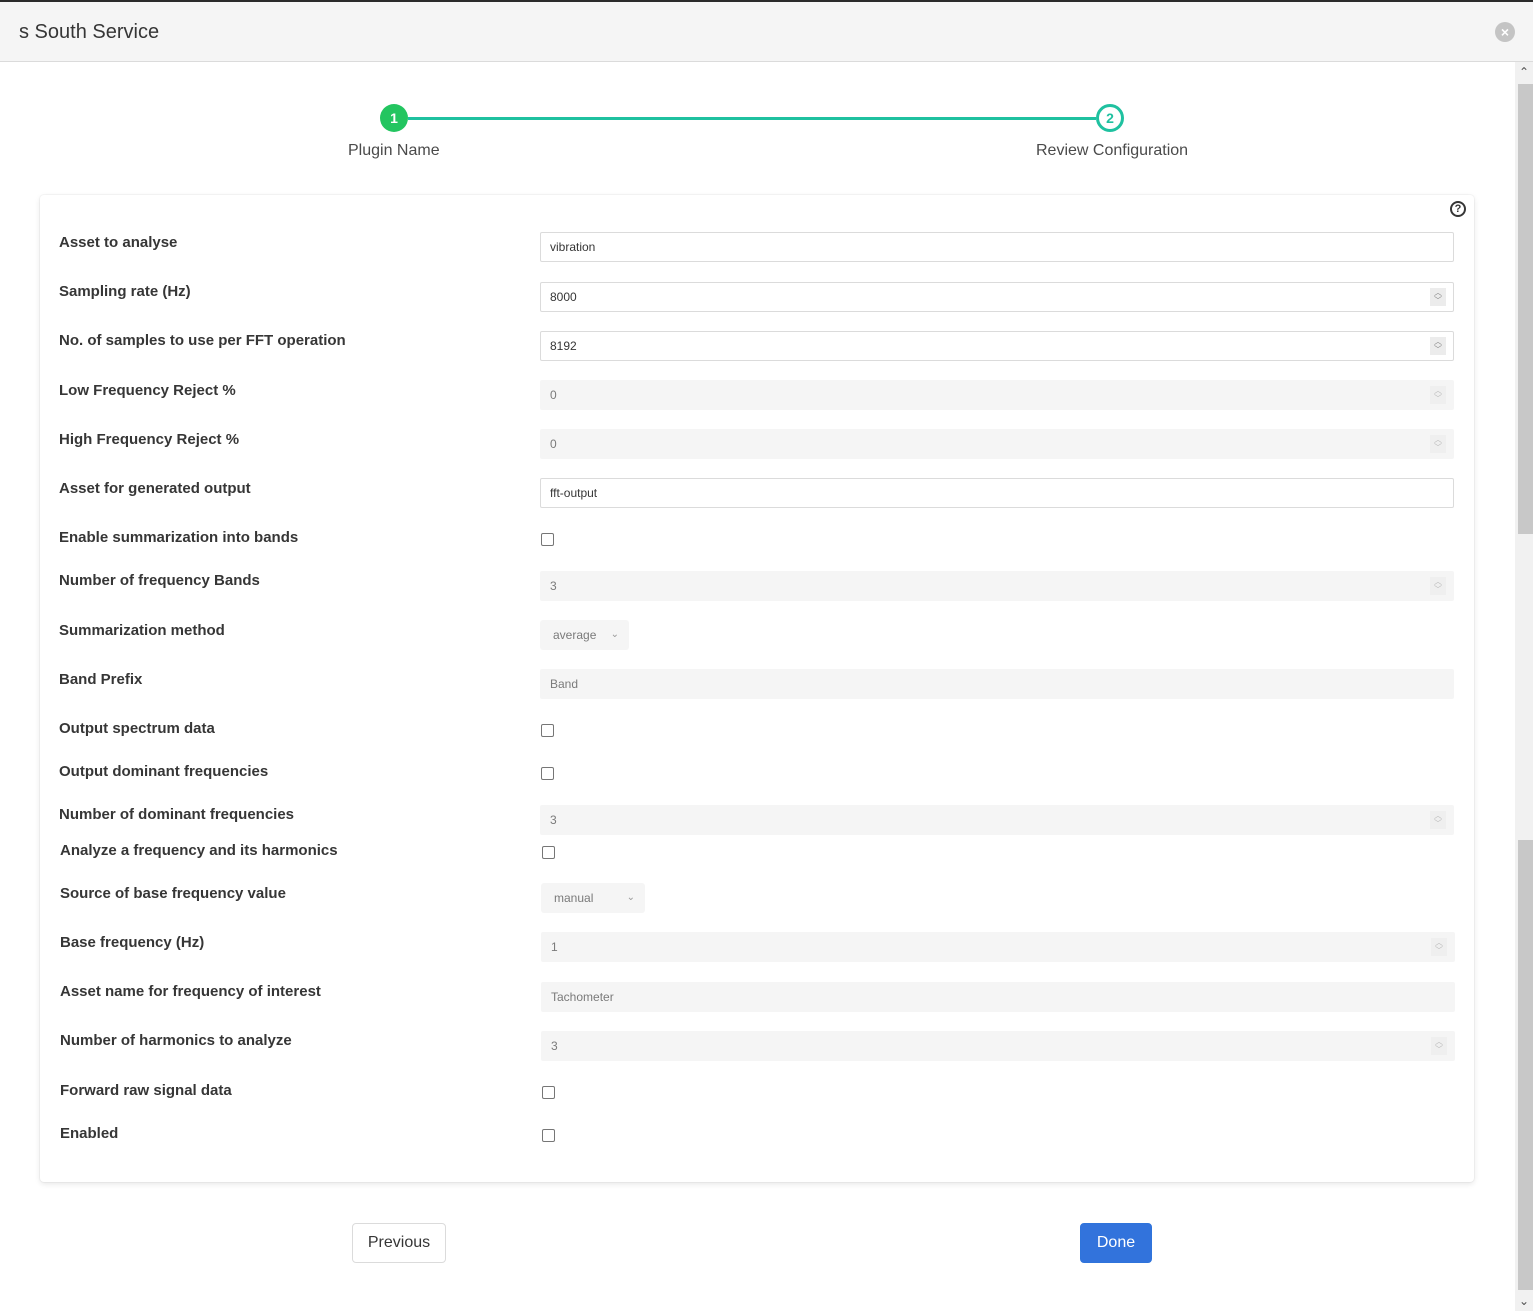 The width and height of the screenshot is (1533, 1311). Describe the element at coordinates (1525, 309) in the screenshot. I see `scrollbar-thumb` at that location.